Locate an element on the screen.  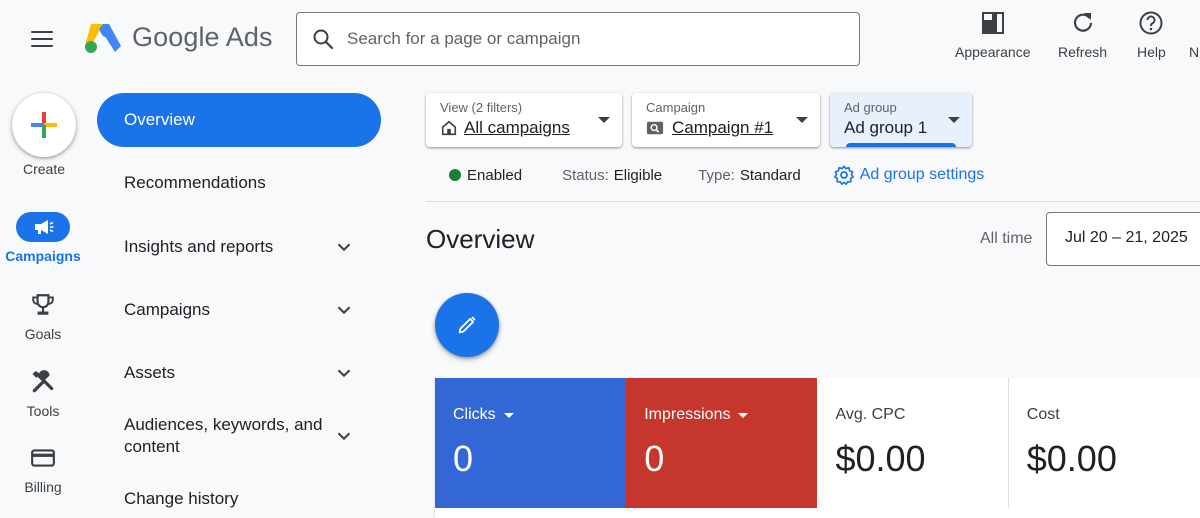
view-filter-dropdown: View (2 filters) All campaigns is located at coordinates (524, 120).